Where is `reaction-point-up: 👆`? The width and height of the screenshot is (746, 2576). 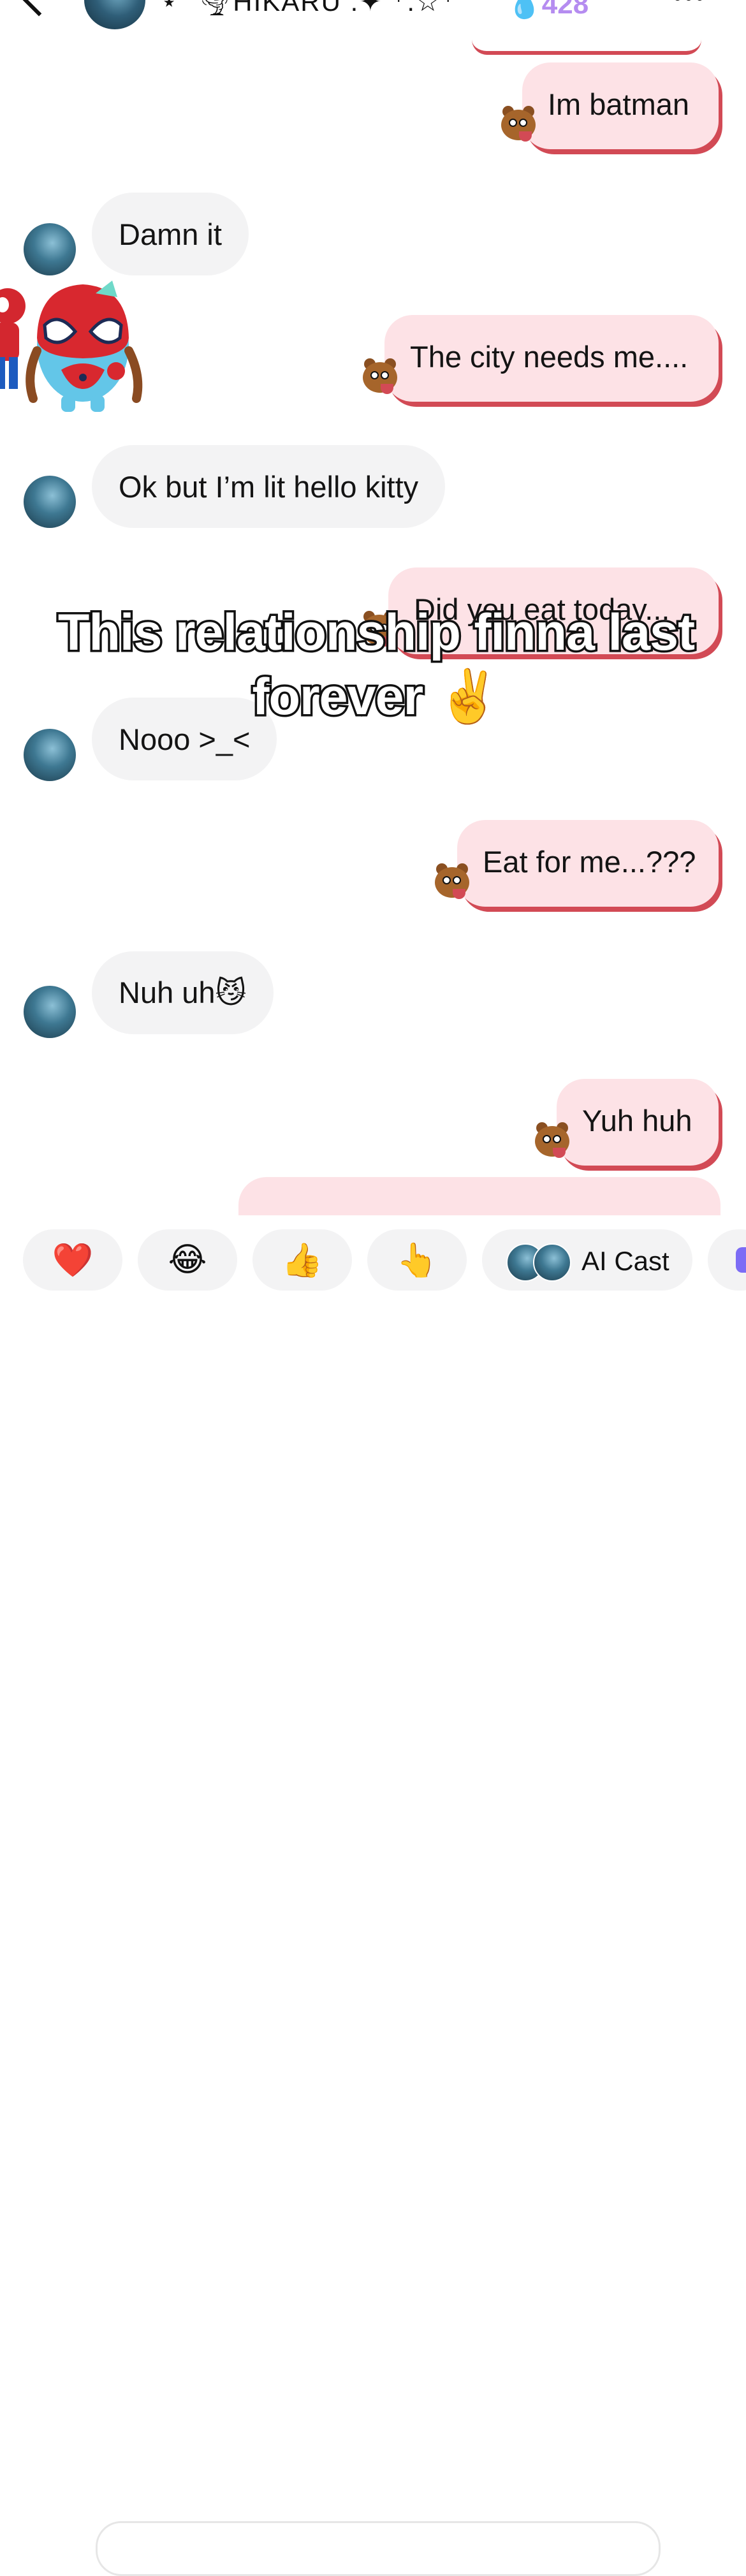 reaction-point-up: 👆 is located at coordinates (417, 1260).